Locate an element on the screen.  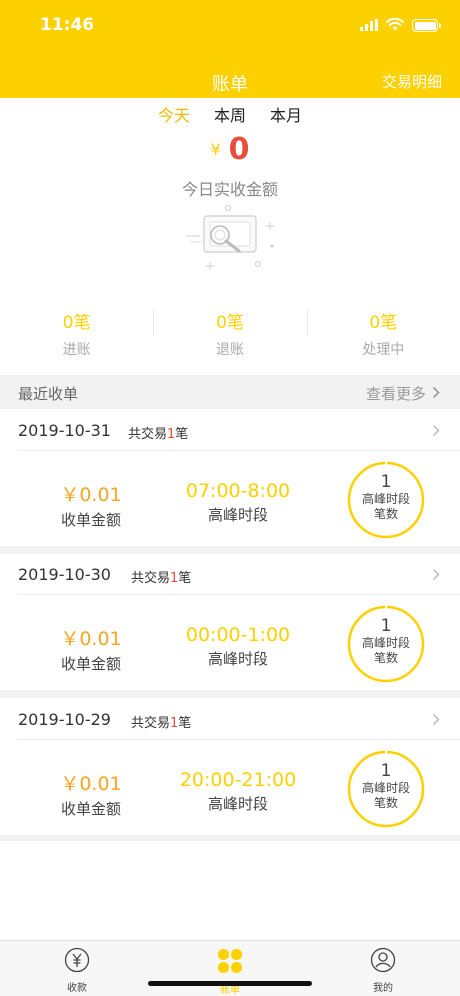
record-date: 2019-10-31 is located at coordinates (64, 430).